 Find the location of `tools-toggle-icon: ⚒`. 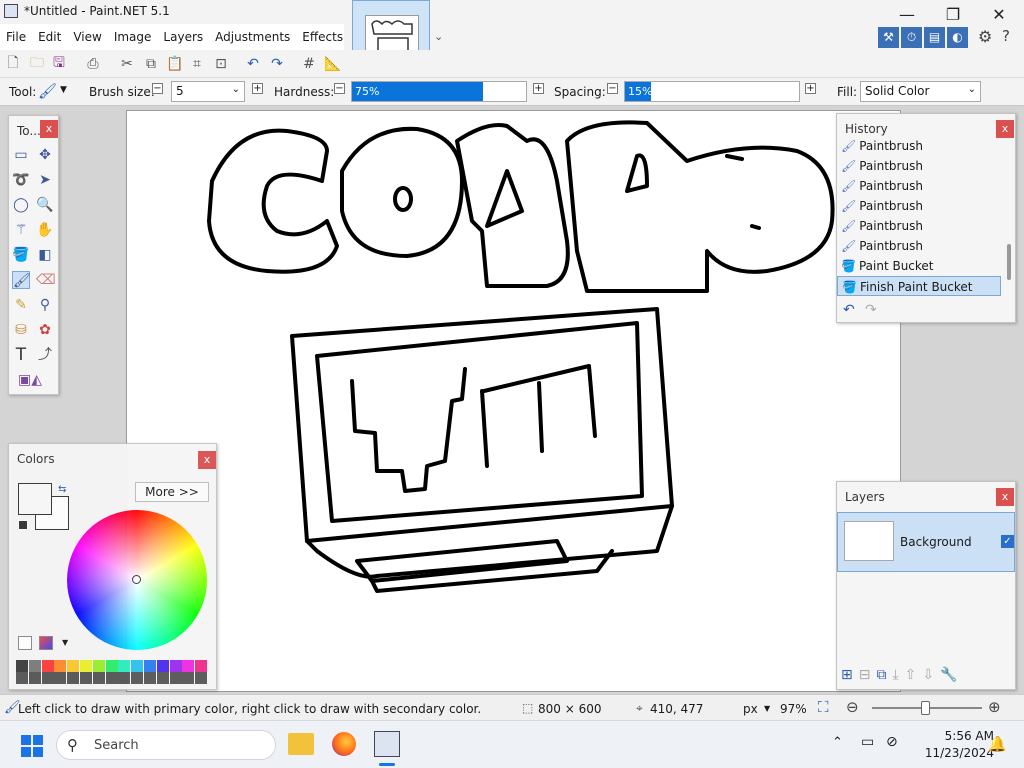

tools-toggle-icon: ⚒ is located at coordinates (888, 37).